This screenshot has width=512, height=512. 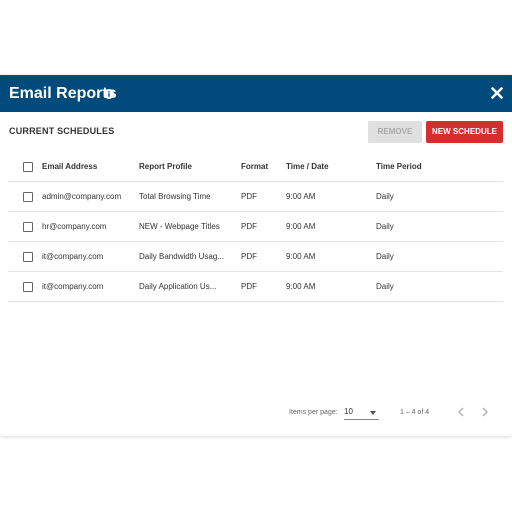 I want to click on close-icon, so click(x=497, y=93).